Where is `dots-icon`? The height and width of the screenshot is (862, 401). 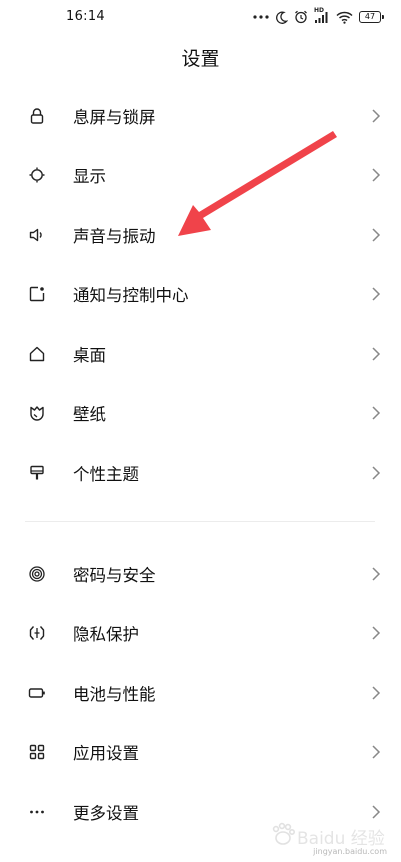 dots-icon is located at coordinates (261, 17).